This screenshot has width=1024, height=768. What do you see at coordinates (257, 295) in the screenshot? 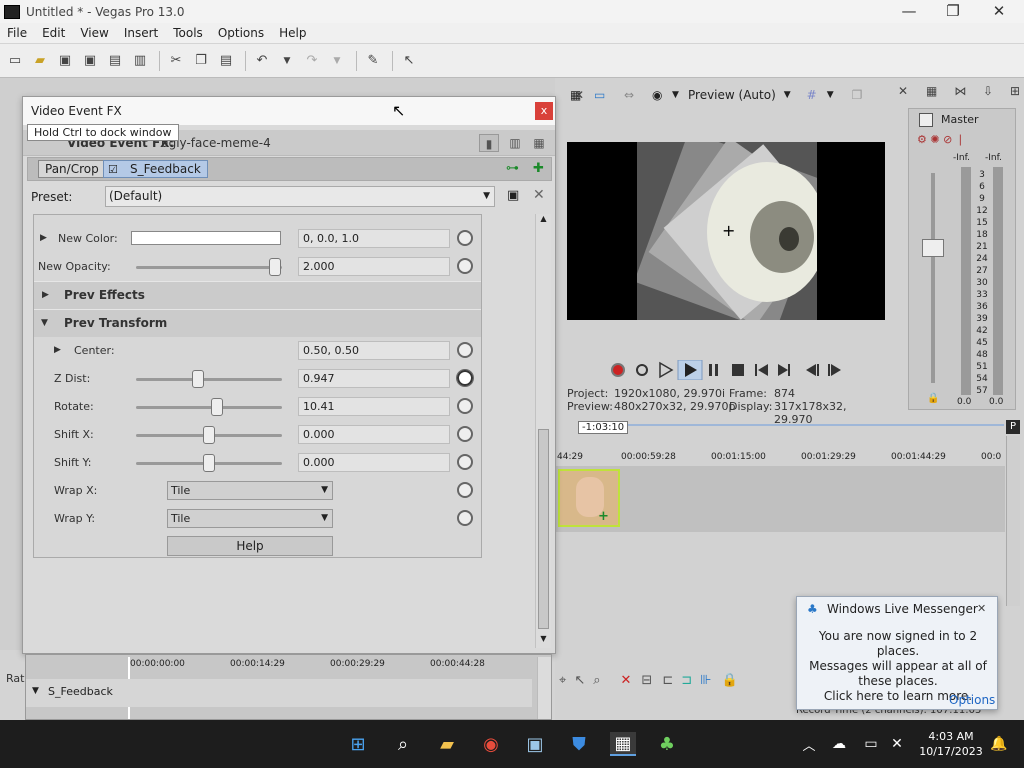
I see `group-prev-effects: ▶ Prev Effects` at bounding box center [257, 295].